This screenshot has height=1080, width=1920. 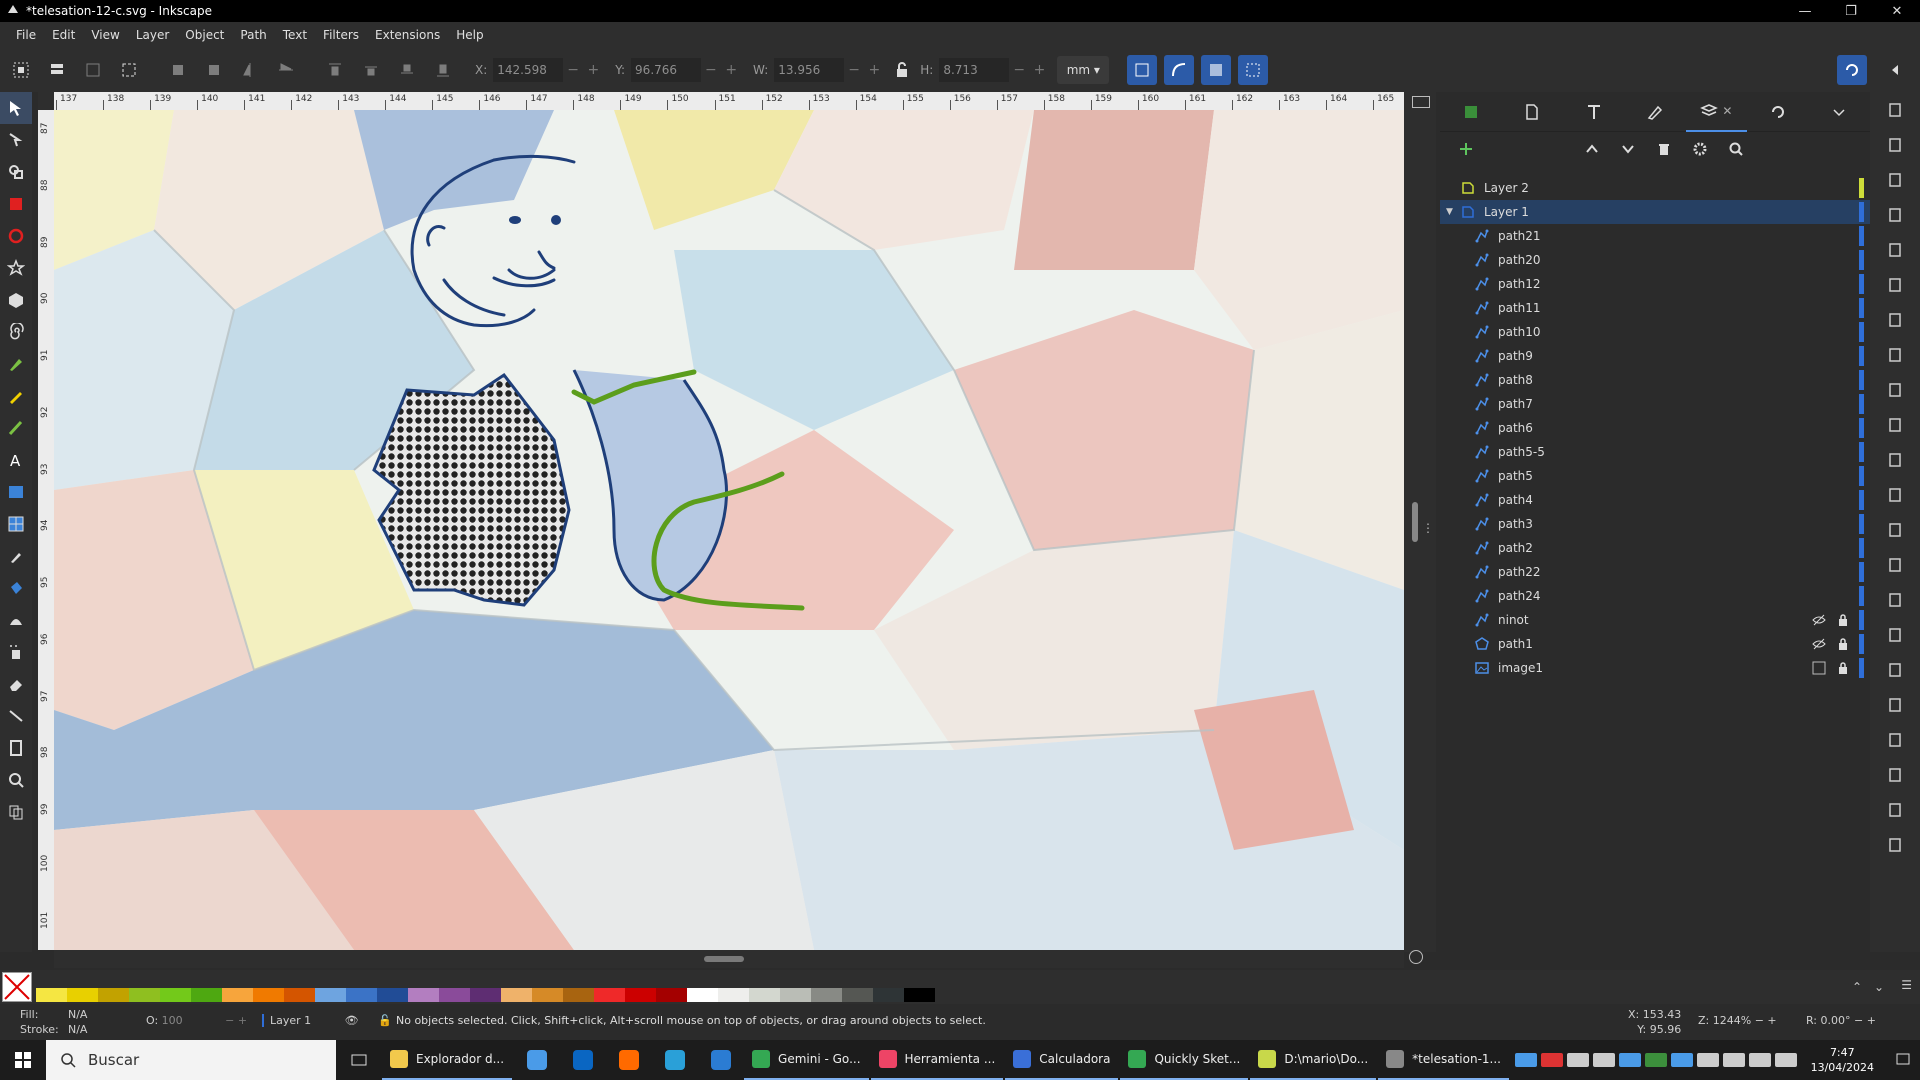 I want to click on node-tool-icon, so click(x=16, y=140).